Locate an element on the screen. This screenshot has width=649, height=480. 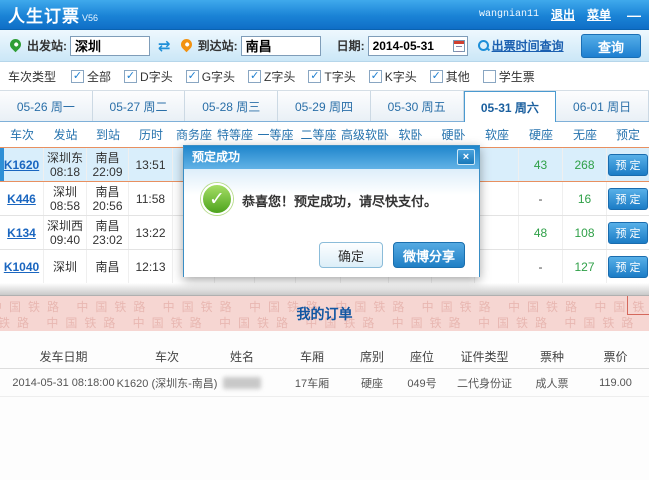
booking-success-dialog: 预定成功 × ✓ 恭喜您！预定成功，请尽快支付。 确定 微博分享 is located at coordinates (331, 211).